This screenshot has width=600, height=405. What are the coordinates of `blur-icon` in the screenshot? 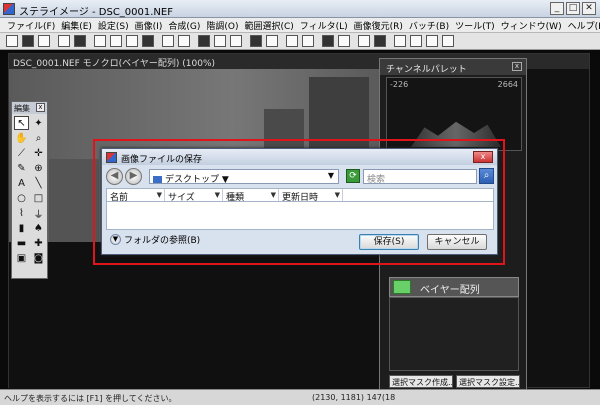 It's located at (236, 41).